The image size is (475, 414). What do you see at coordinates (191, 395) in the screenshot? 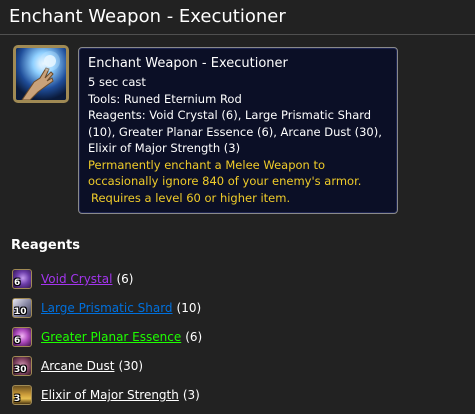
I see `reagent-count: (3)` at bounding box center [191, 395].